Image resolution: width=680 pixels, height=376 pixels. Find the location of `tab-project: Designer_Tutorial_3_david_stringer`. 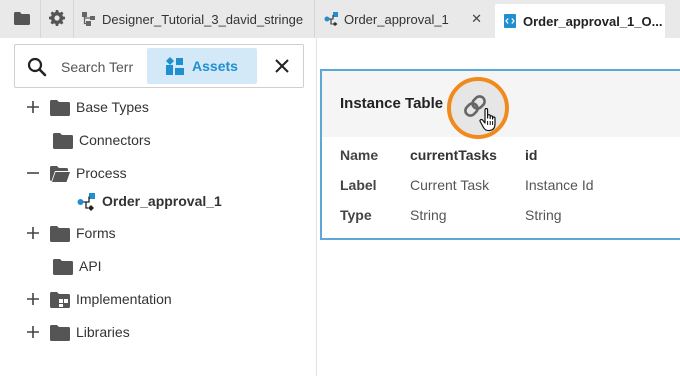

tab-project: Designer_Tutorial_3_david_stringer is located at coordinates (193, 19).